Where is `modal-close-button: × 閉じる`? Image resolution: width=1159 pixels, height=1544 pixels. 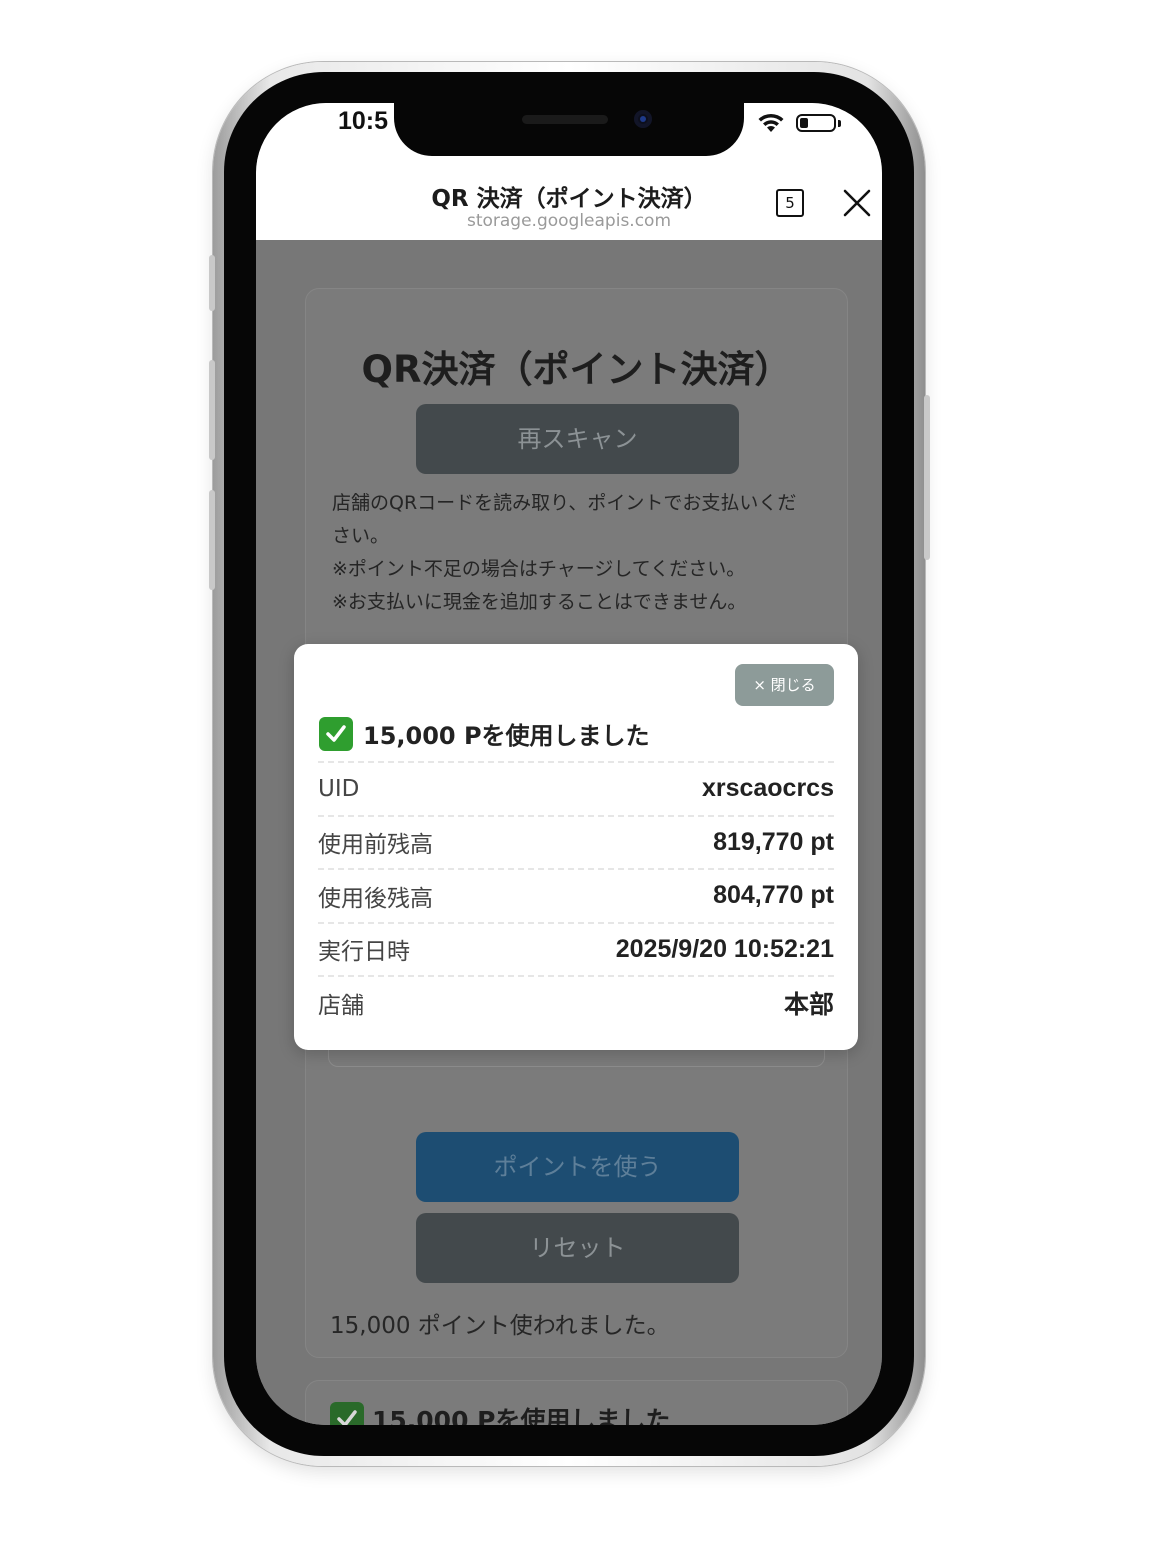 modal-close-button: × 閉じる is located at coordinates (784, 685).